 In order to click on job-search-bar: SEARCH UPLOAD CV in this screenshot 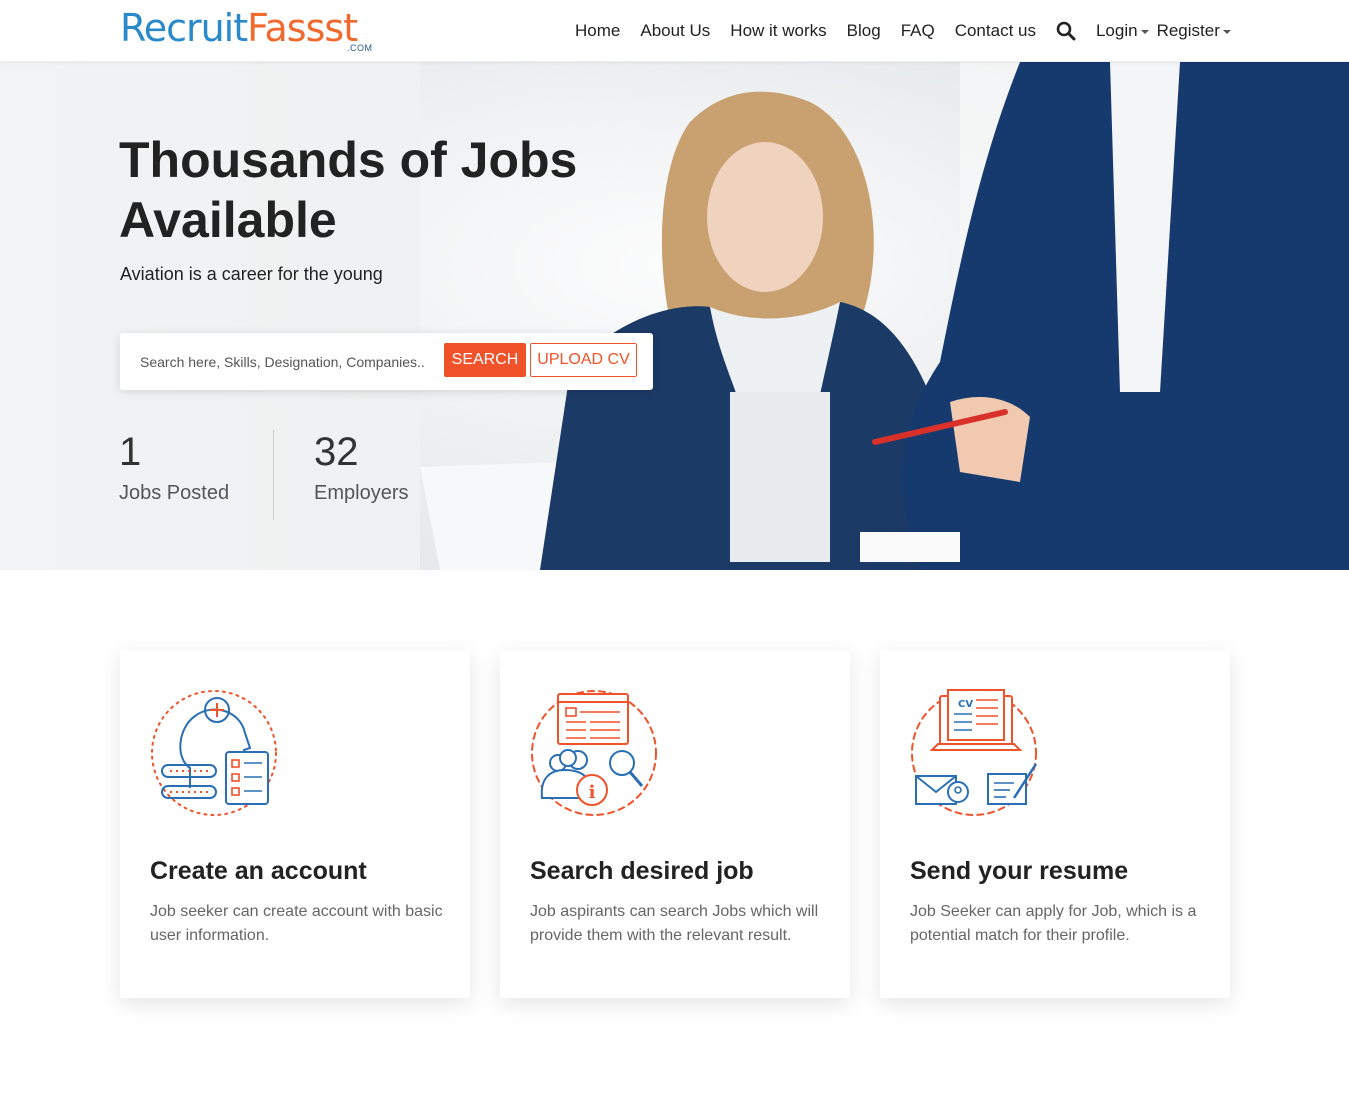, I will do `click(386, 361)`.